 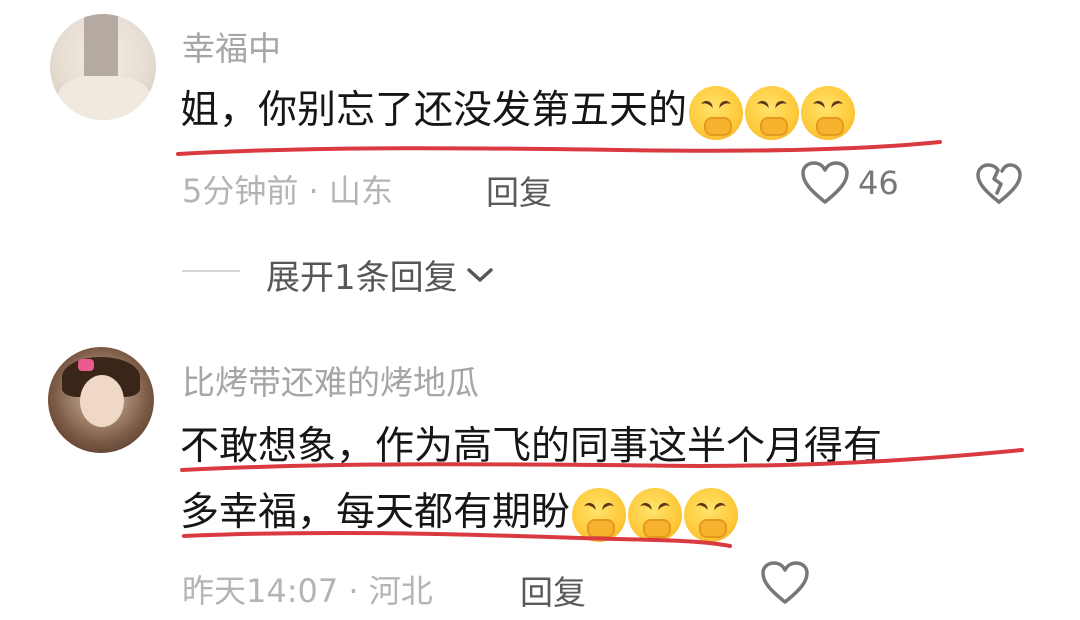 What do you see at coordinates (849, 183) in the screenshot?
I see `like-button: 46` at bounding box center [849, 183].